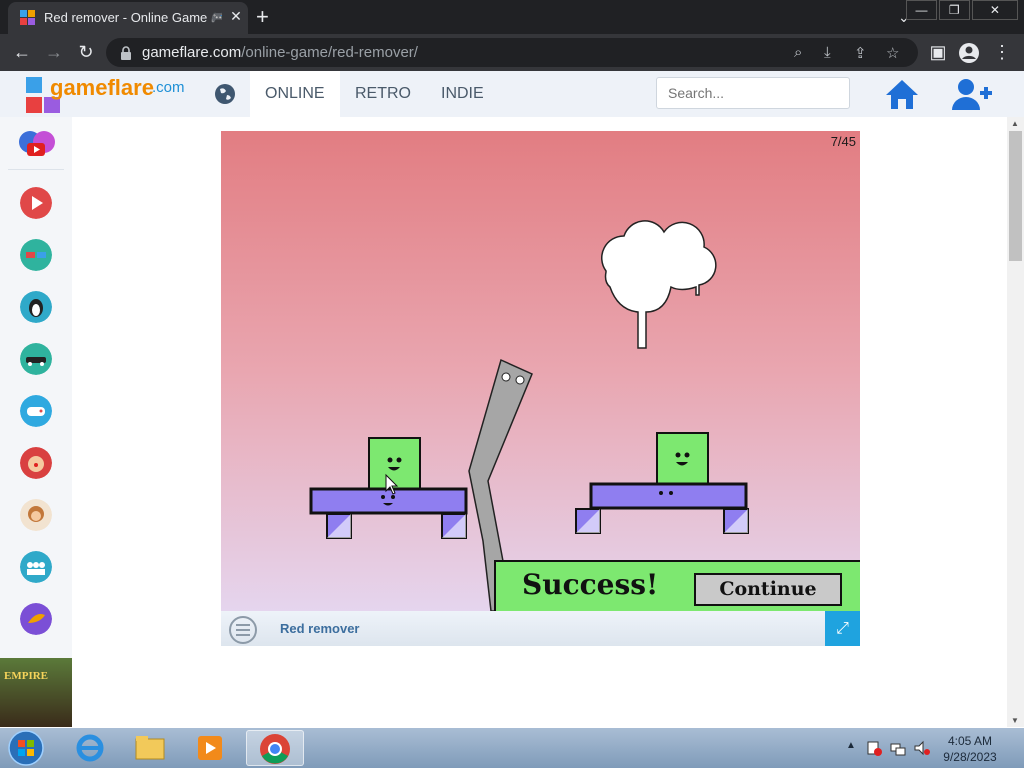 The width and height of the screenshot is (1024, 768). What do you see at coordinates (995, 10) in the screenshot?
I see `close-window-button: ✕` at bounding box center [995, 10].